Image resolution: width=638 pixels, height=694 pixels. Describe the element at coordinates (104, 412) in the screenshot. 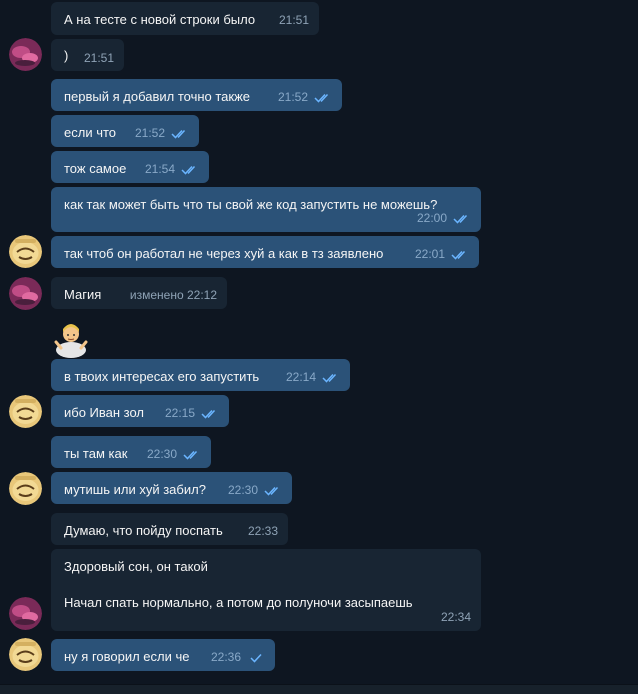

I see `message-text: ибо Иван зол` at that location.